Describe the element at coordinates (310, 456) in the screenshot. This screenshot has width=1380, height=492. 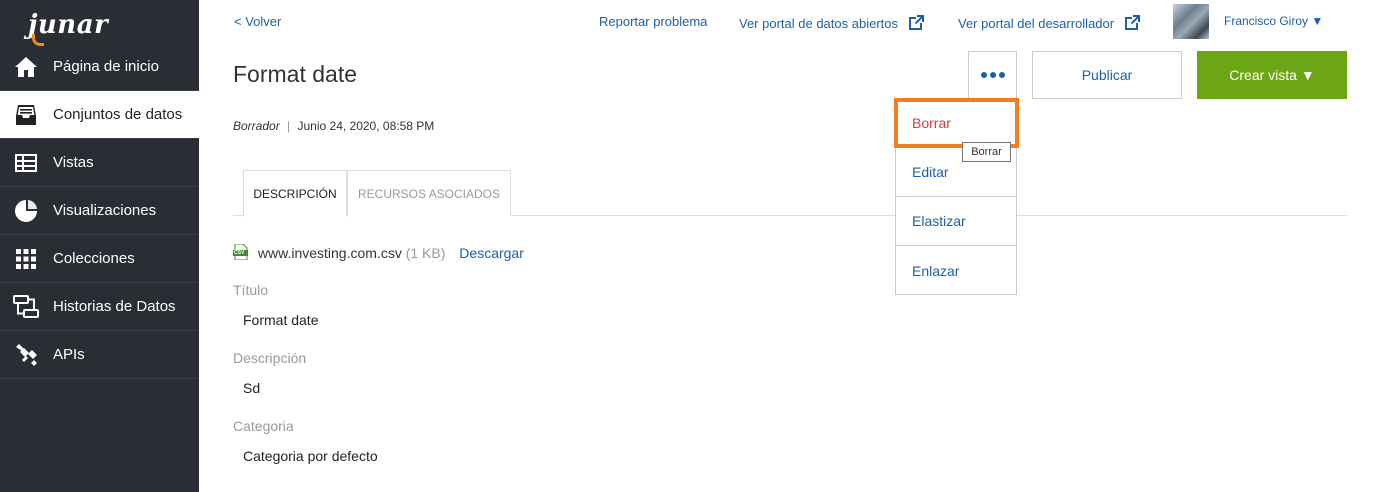
I see `category-field-value: Categoria por defecto` at that location.